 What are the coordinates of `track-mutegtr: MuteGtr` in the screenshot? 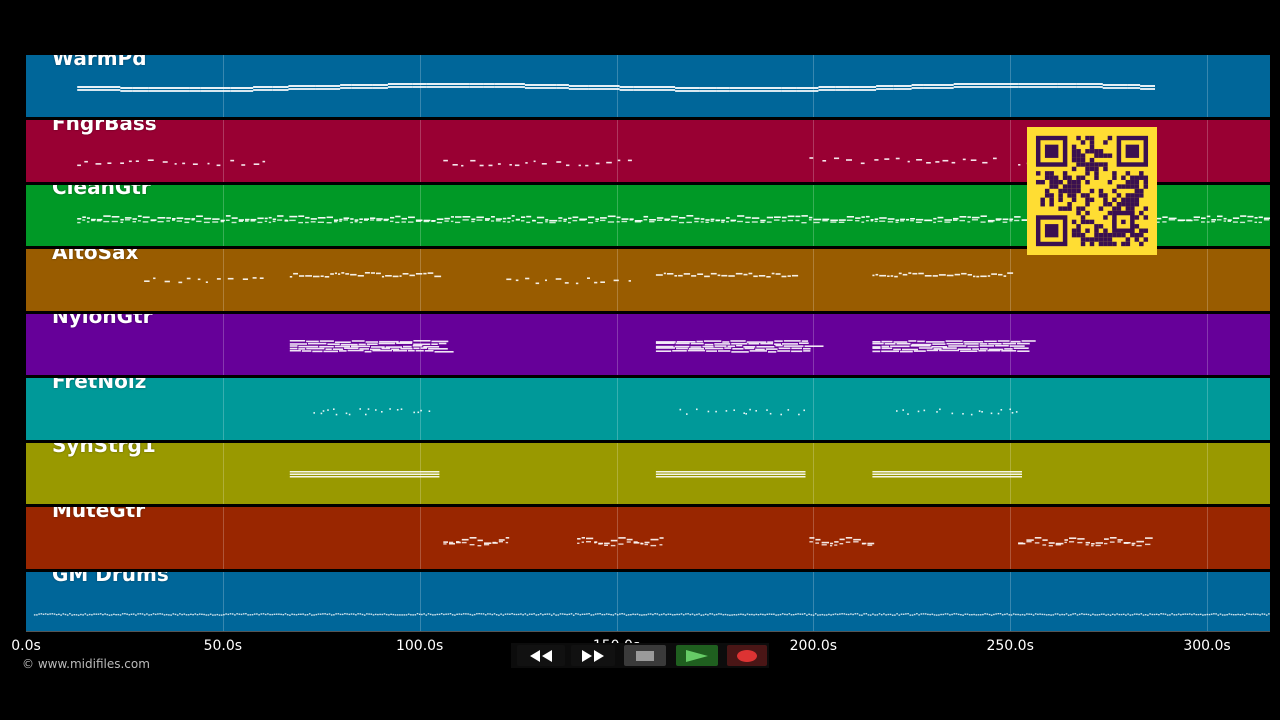 It's located at (648, 538).